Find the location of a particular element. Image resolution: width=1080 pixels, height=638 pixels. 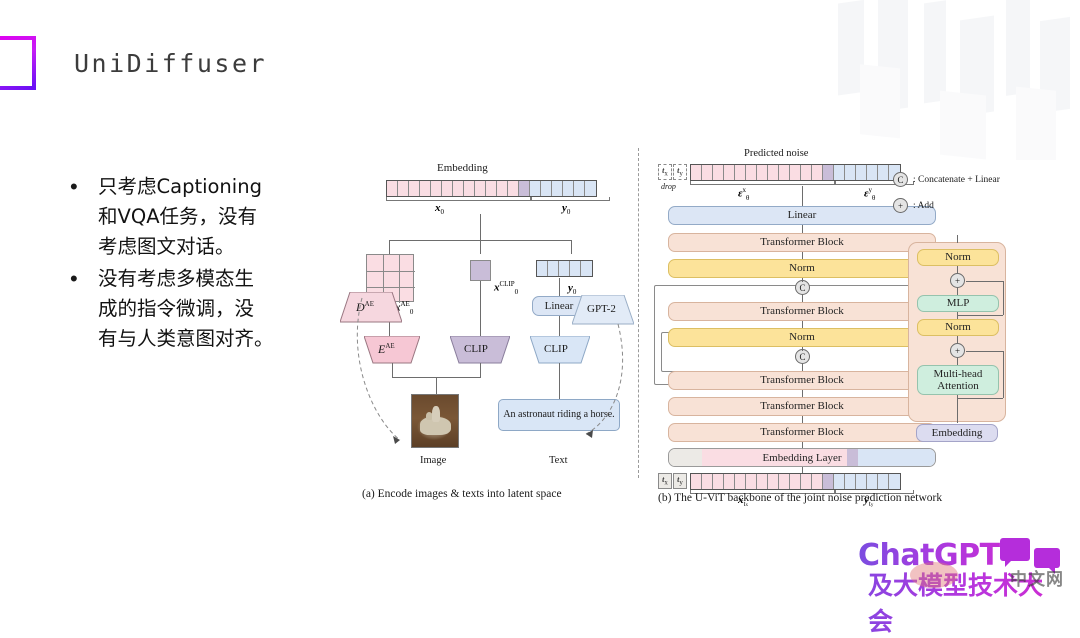

bullet-line: 考虑图文对话。 is located at coordinates (166, 246).